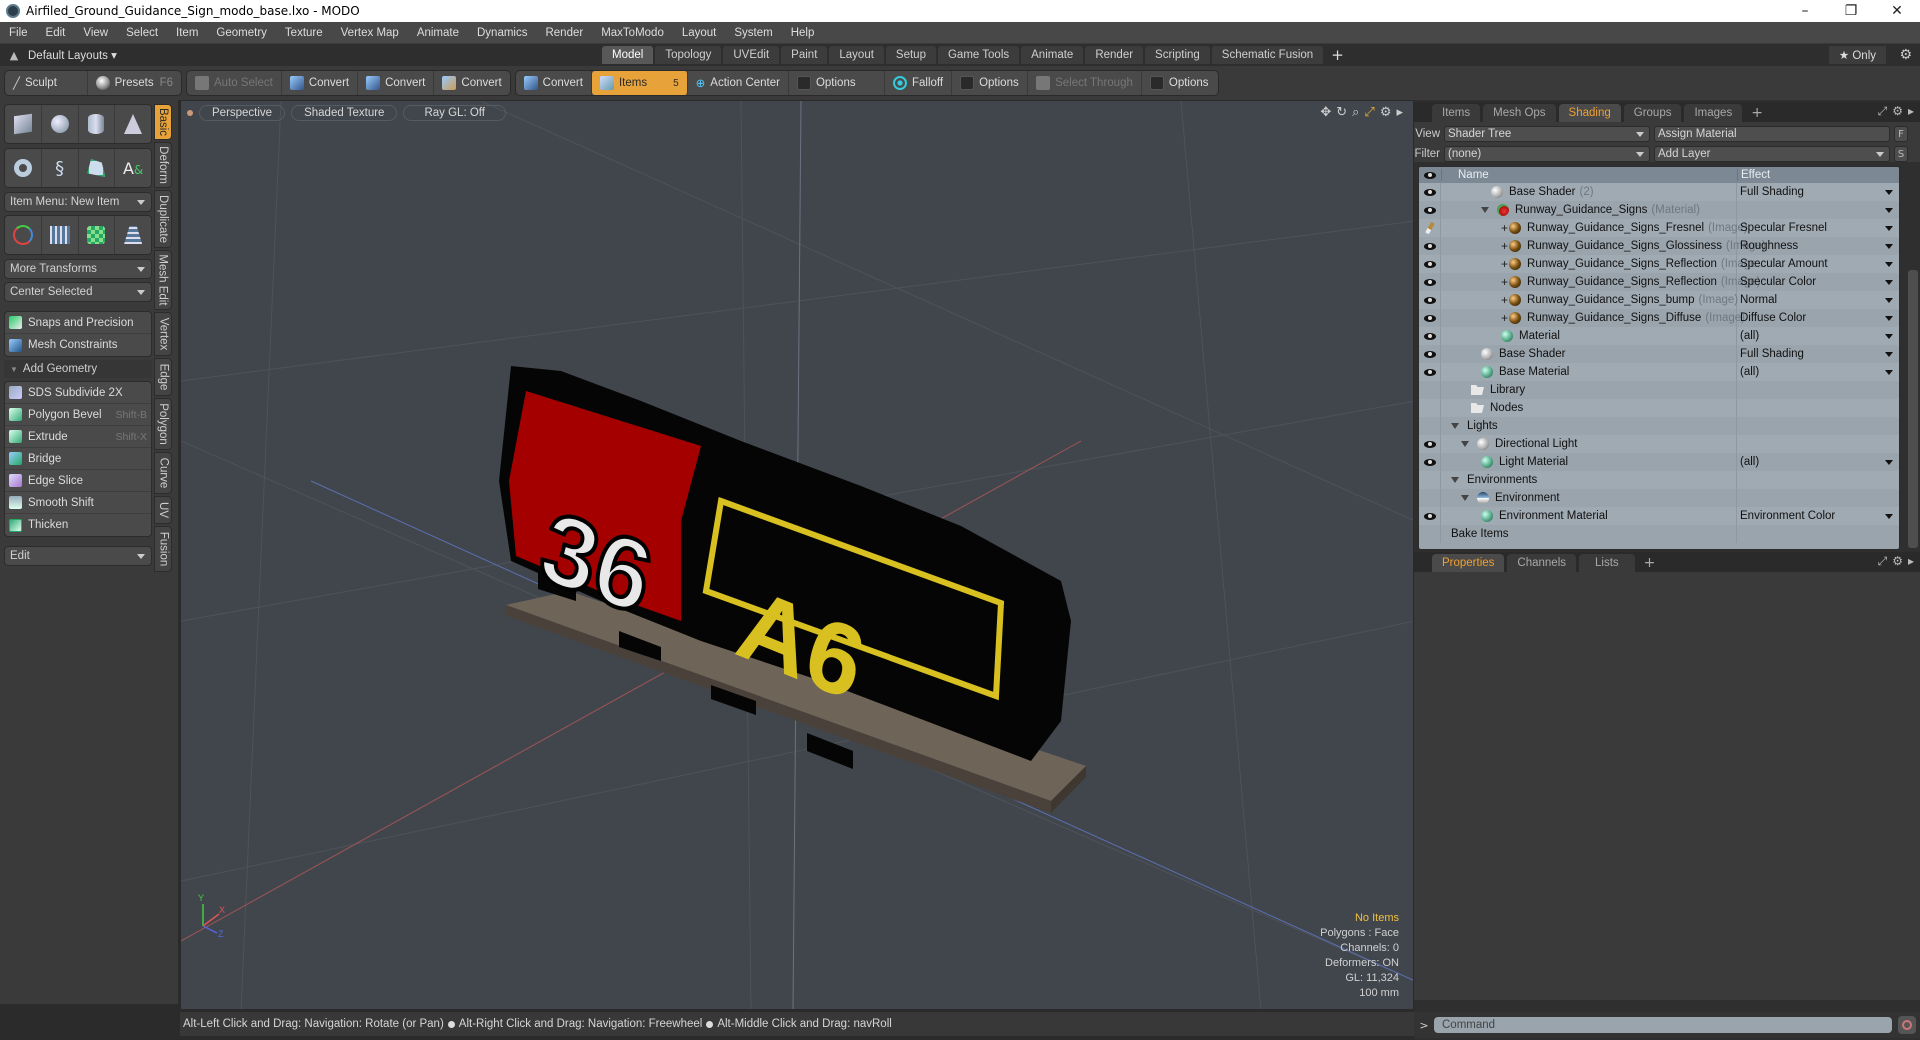 The width and height of the screenshot is (1920, 1040). Describe the element at coordinates (1267, 55) in the screenshot. I see `tab-schematic-fusion: Schematic Fusion` at that location.